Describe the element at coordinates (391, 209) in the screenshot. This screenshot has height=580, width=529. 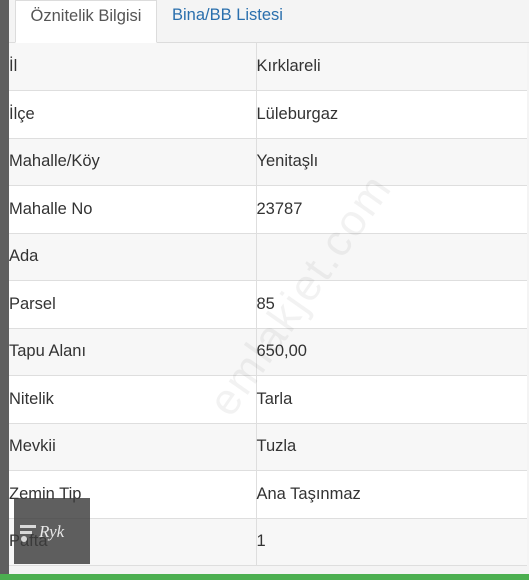
I see `row-value: 23787` at that location.